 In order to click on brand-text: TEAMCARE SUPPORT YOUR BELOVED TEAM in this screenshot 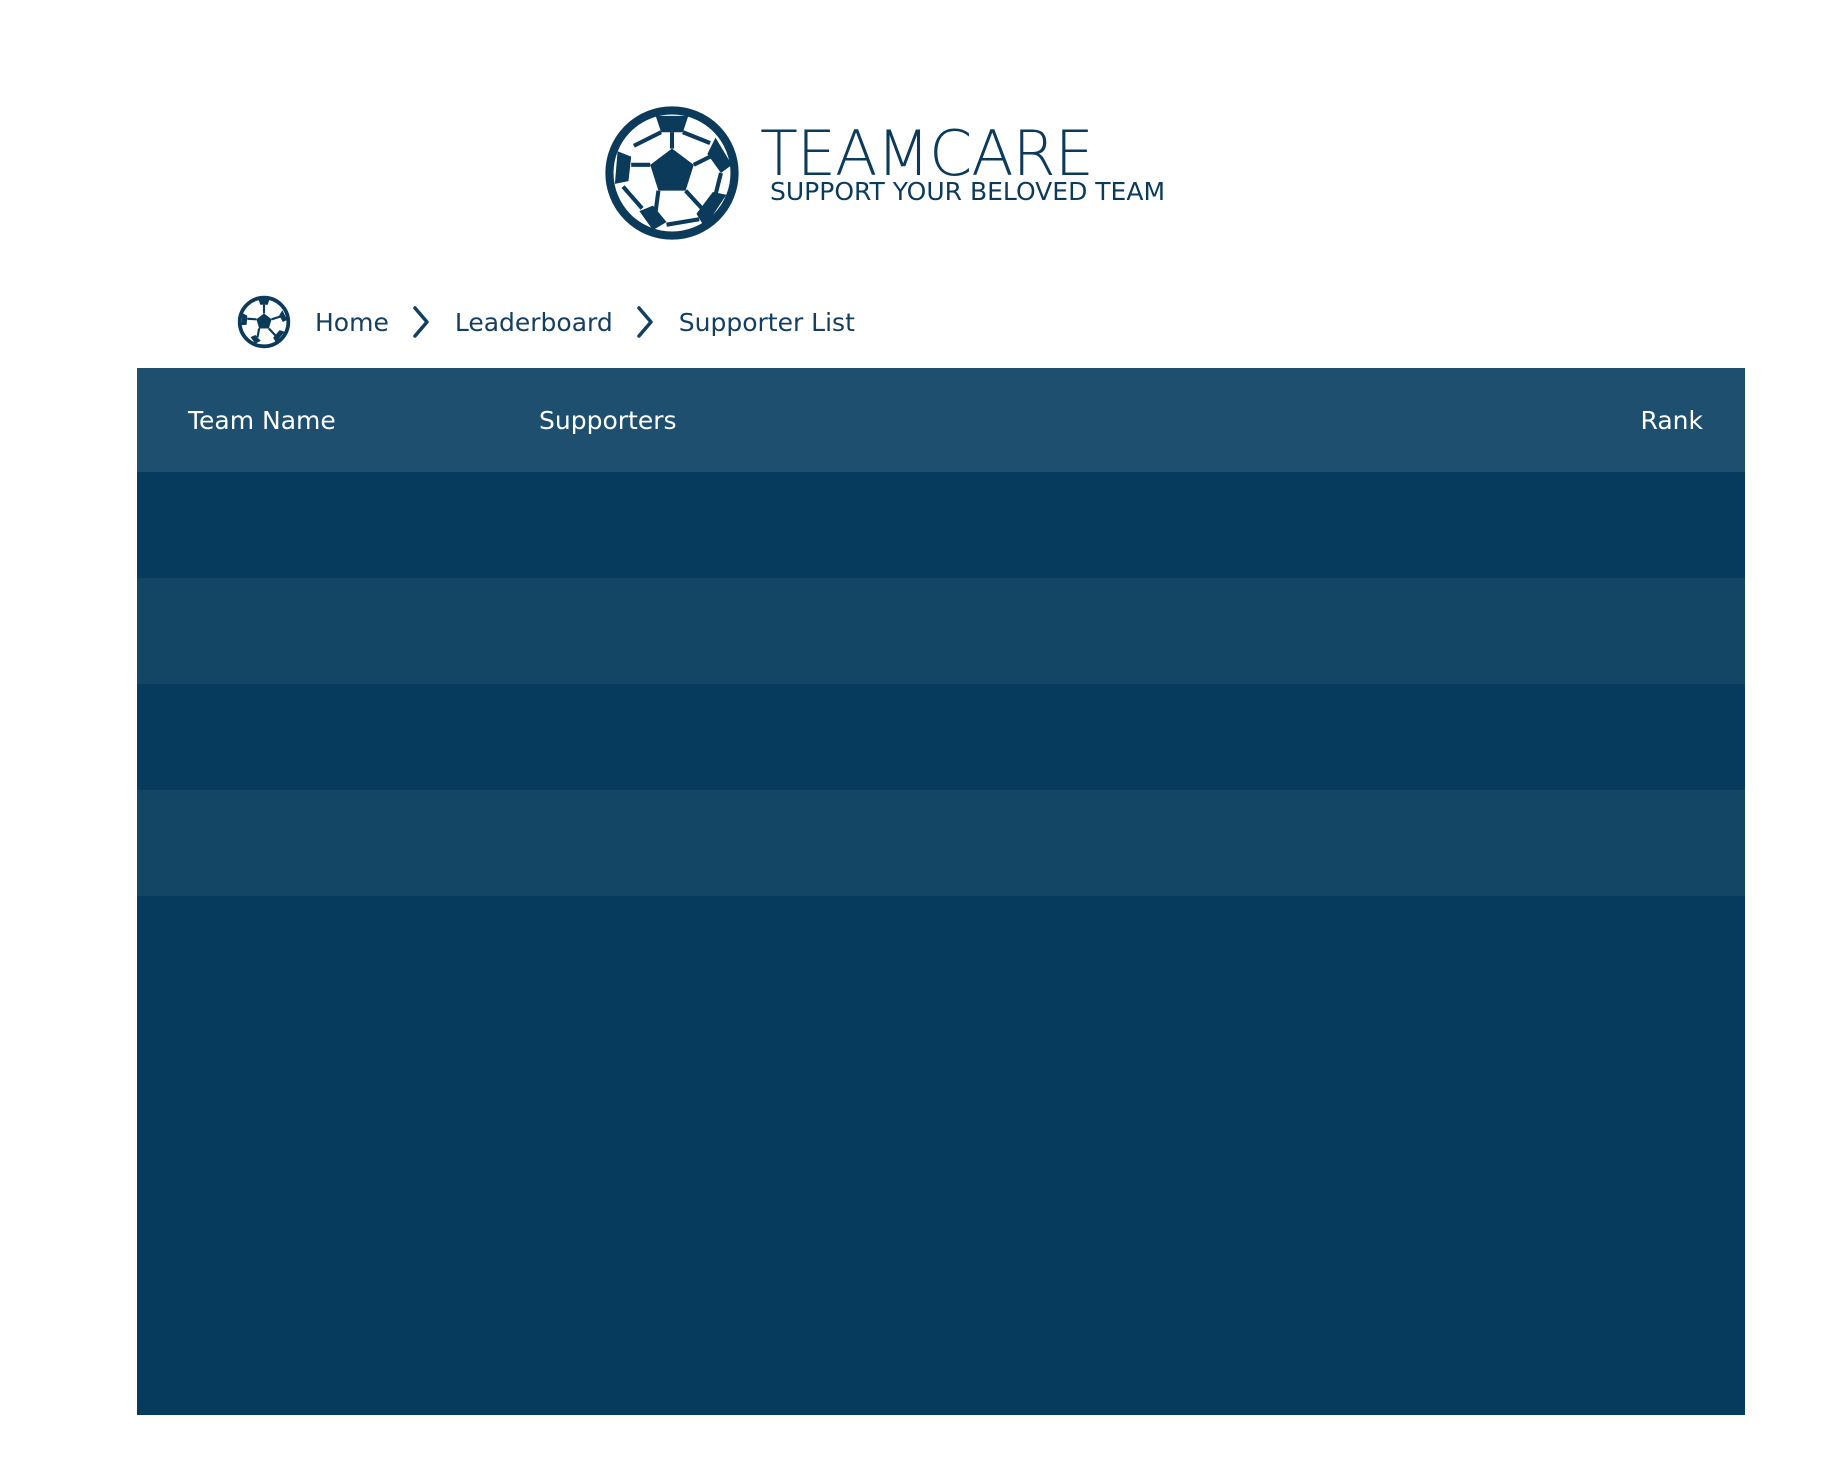, I will do `click(963, 161)`.